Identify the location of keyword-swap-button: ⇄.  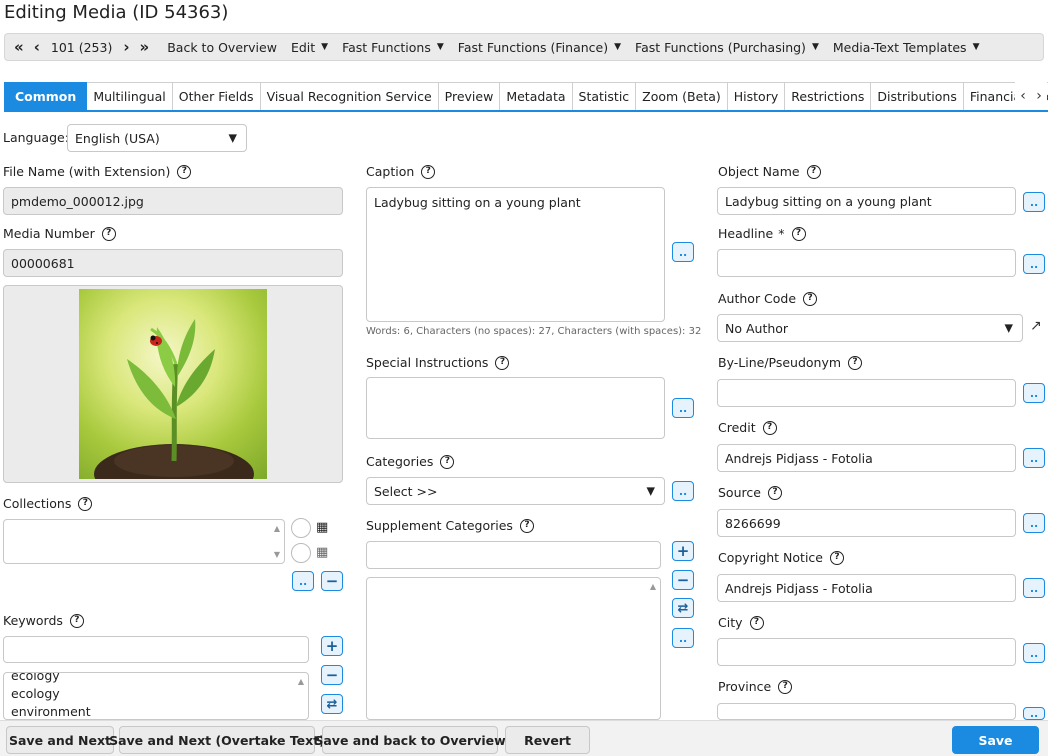
(332, 704).